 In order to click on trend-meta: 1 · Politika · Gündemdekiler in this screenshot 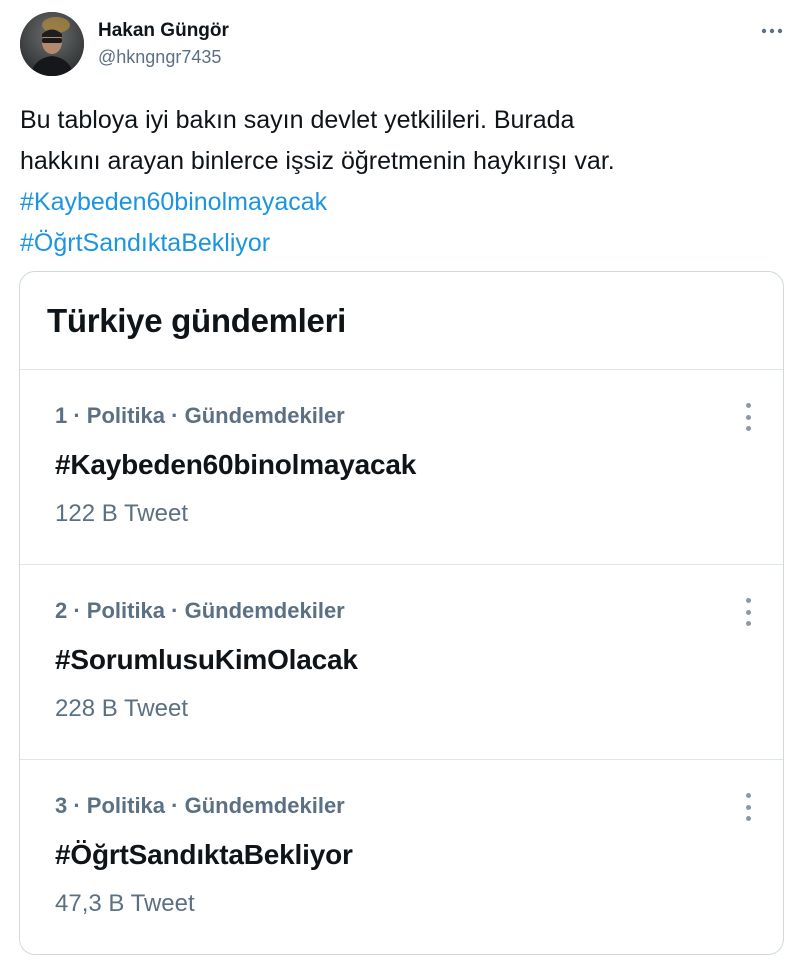, I will do `click(200, 415)`.